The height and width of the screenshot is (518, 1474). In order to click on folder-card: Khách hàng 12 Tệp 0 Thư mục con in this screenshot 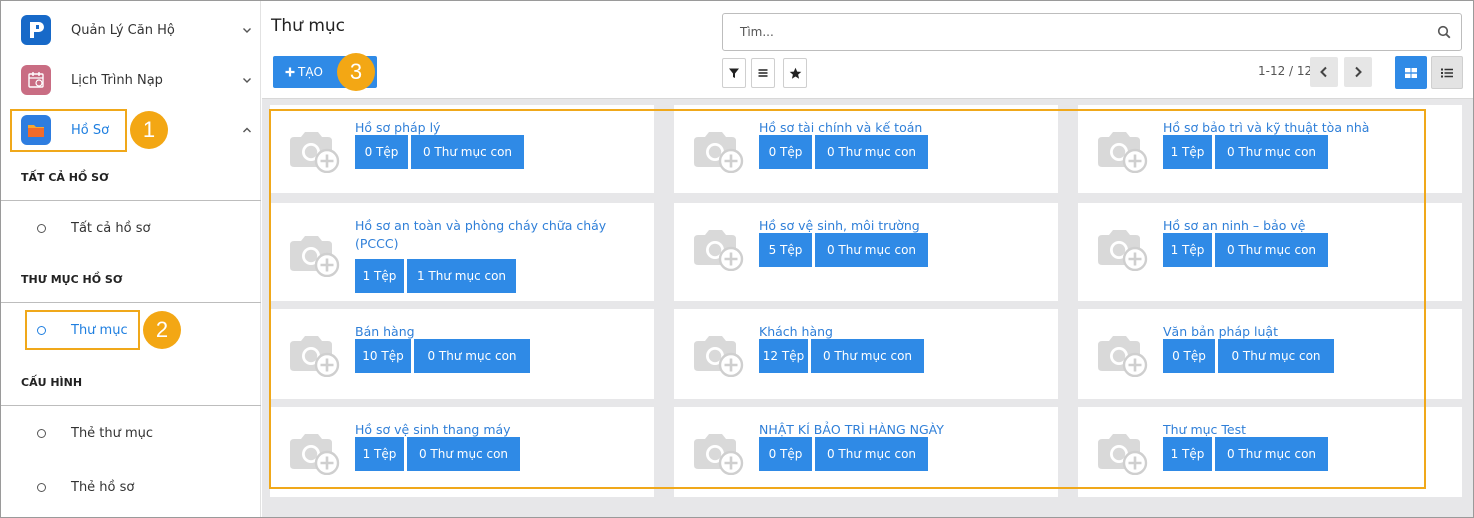, I will do `click(866, 354)`.